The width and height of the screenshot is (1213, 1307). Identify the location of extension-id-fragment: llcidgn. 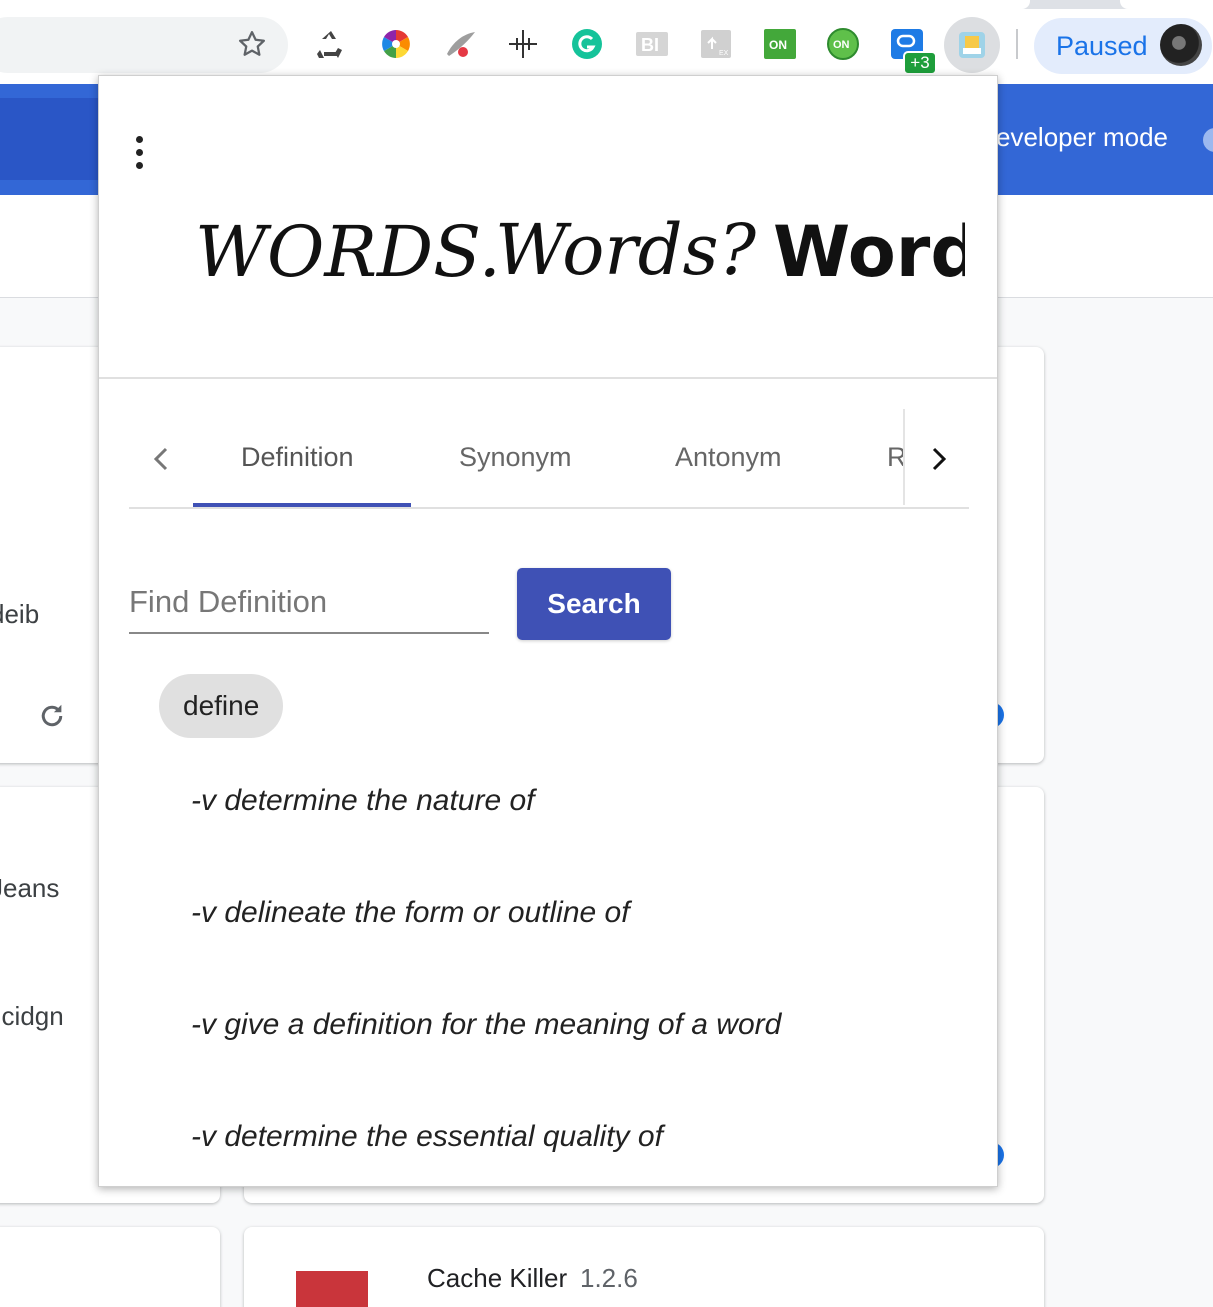
(32, 1016).